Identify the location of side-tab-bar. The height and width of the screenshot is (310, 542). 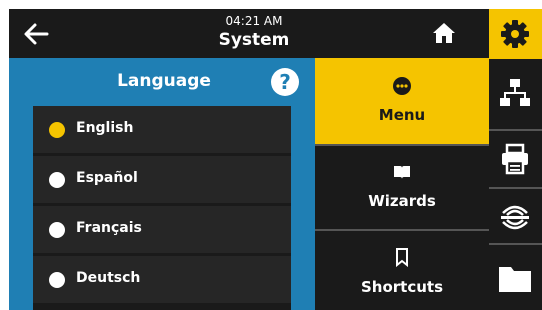
(515, 159).